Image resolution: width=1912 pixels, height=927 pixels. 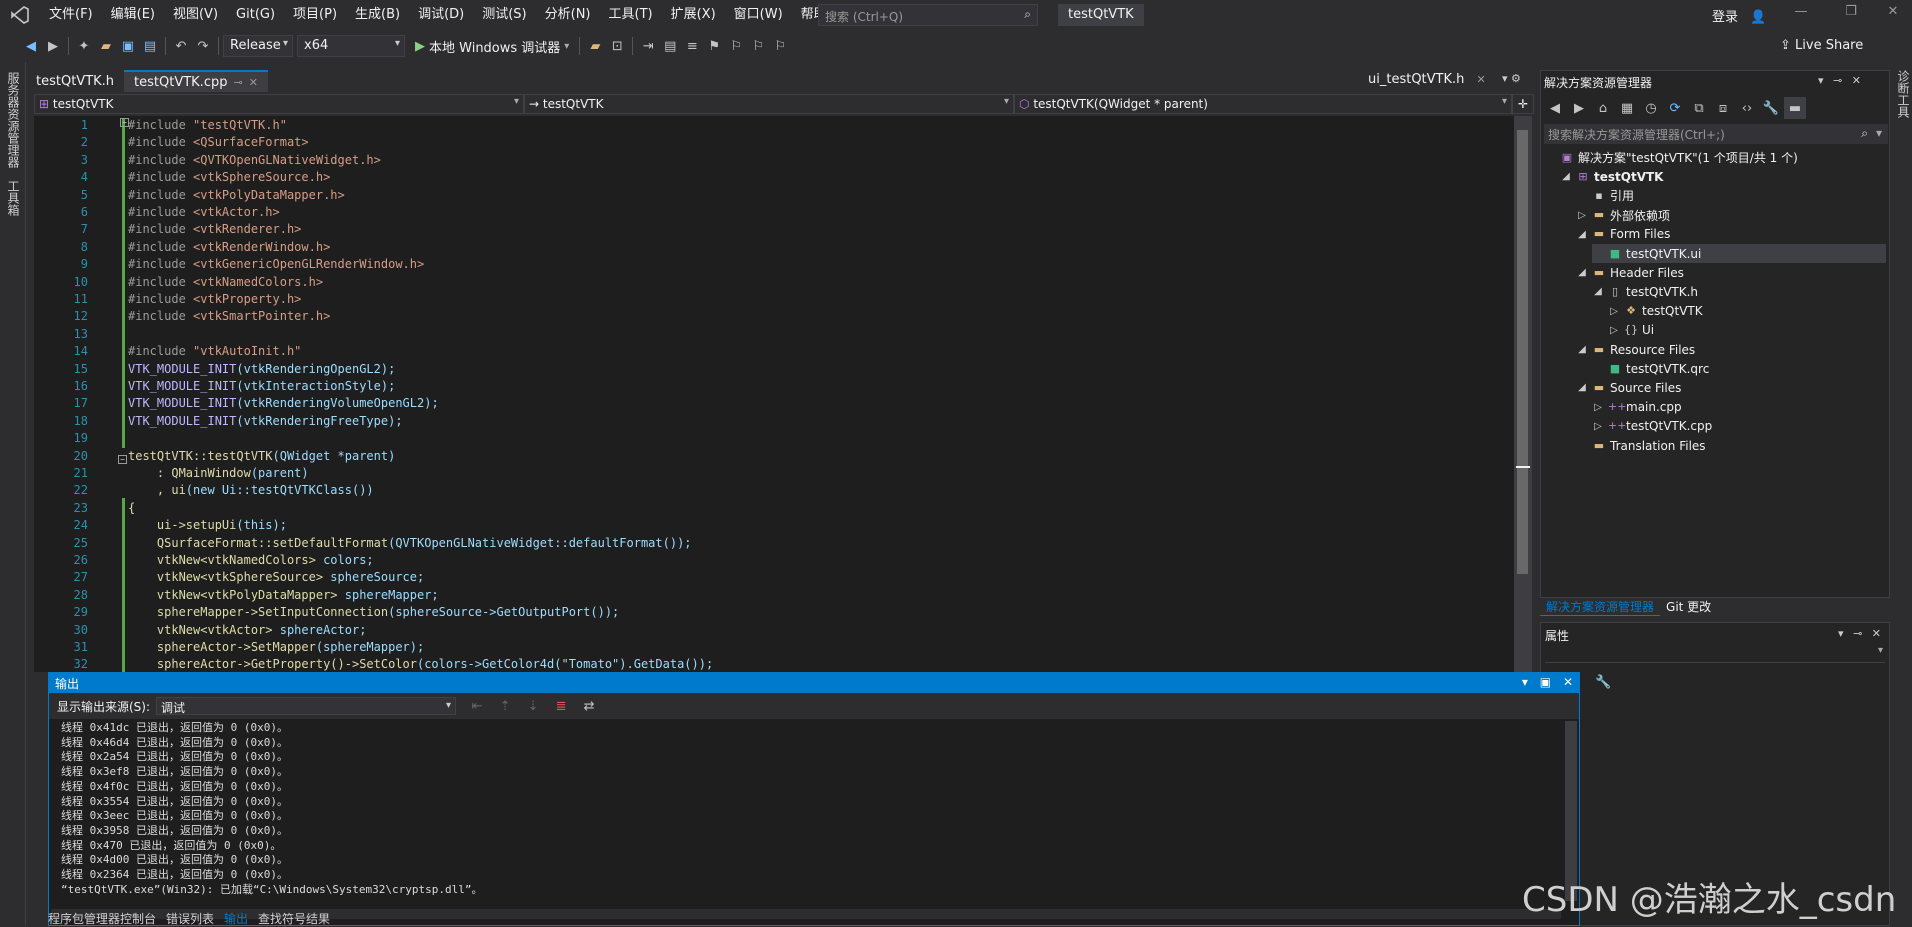 I want to click on tab-testqtvtk-h: testQtVTK.h, so click(x=75, y=81).